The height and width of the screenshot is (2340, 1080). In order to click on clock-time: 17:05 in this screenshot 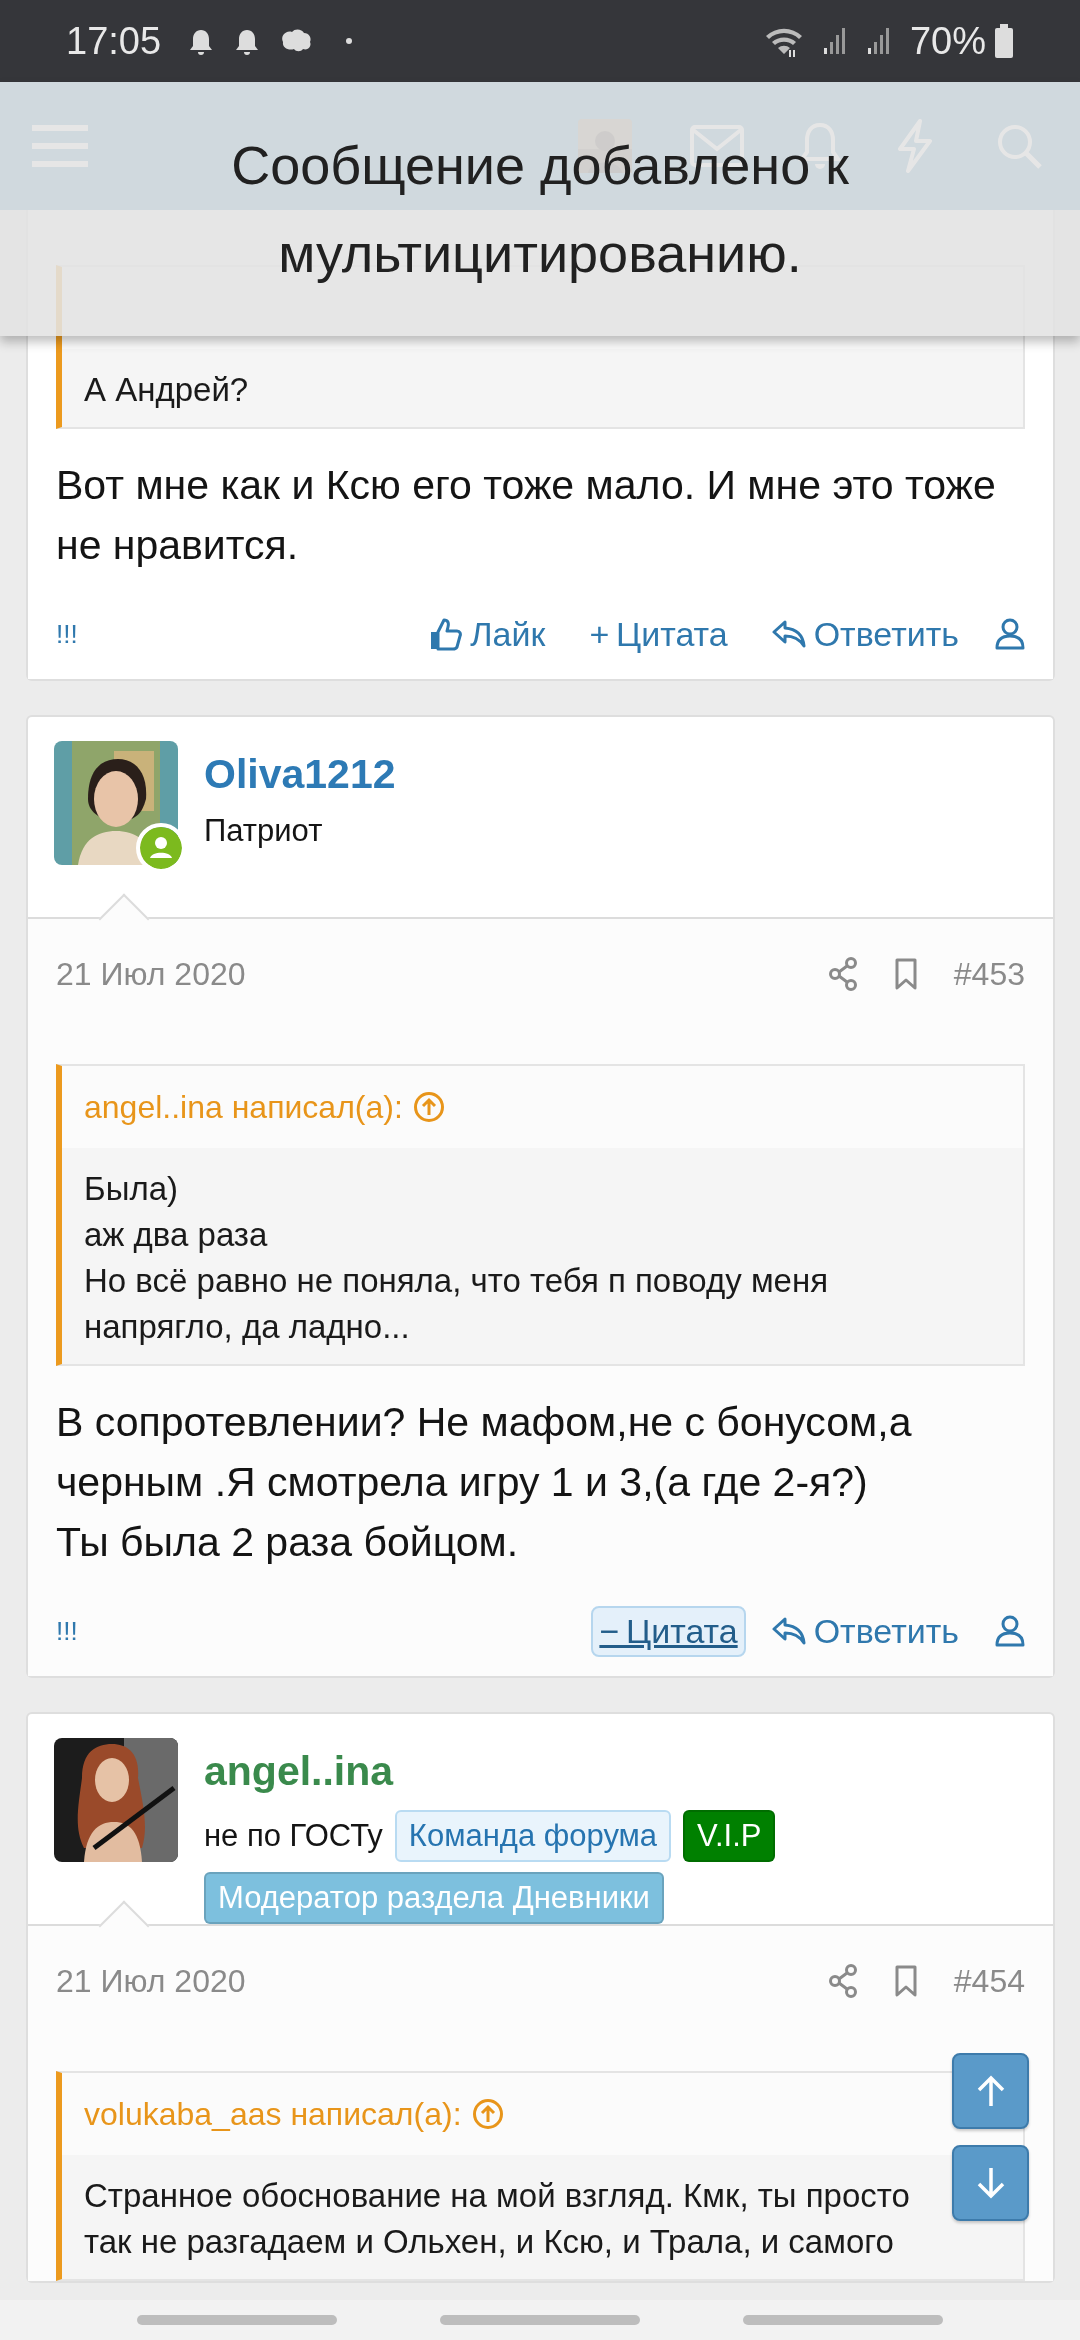, I will do `click(114, 41)`.